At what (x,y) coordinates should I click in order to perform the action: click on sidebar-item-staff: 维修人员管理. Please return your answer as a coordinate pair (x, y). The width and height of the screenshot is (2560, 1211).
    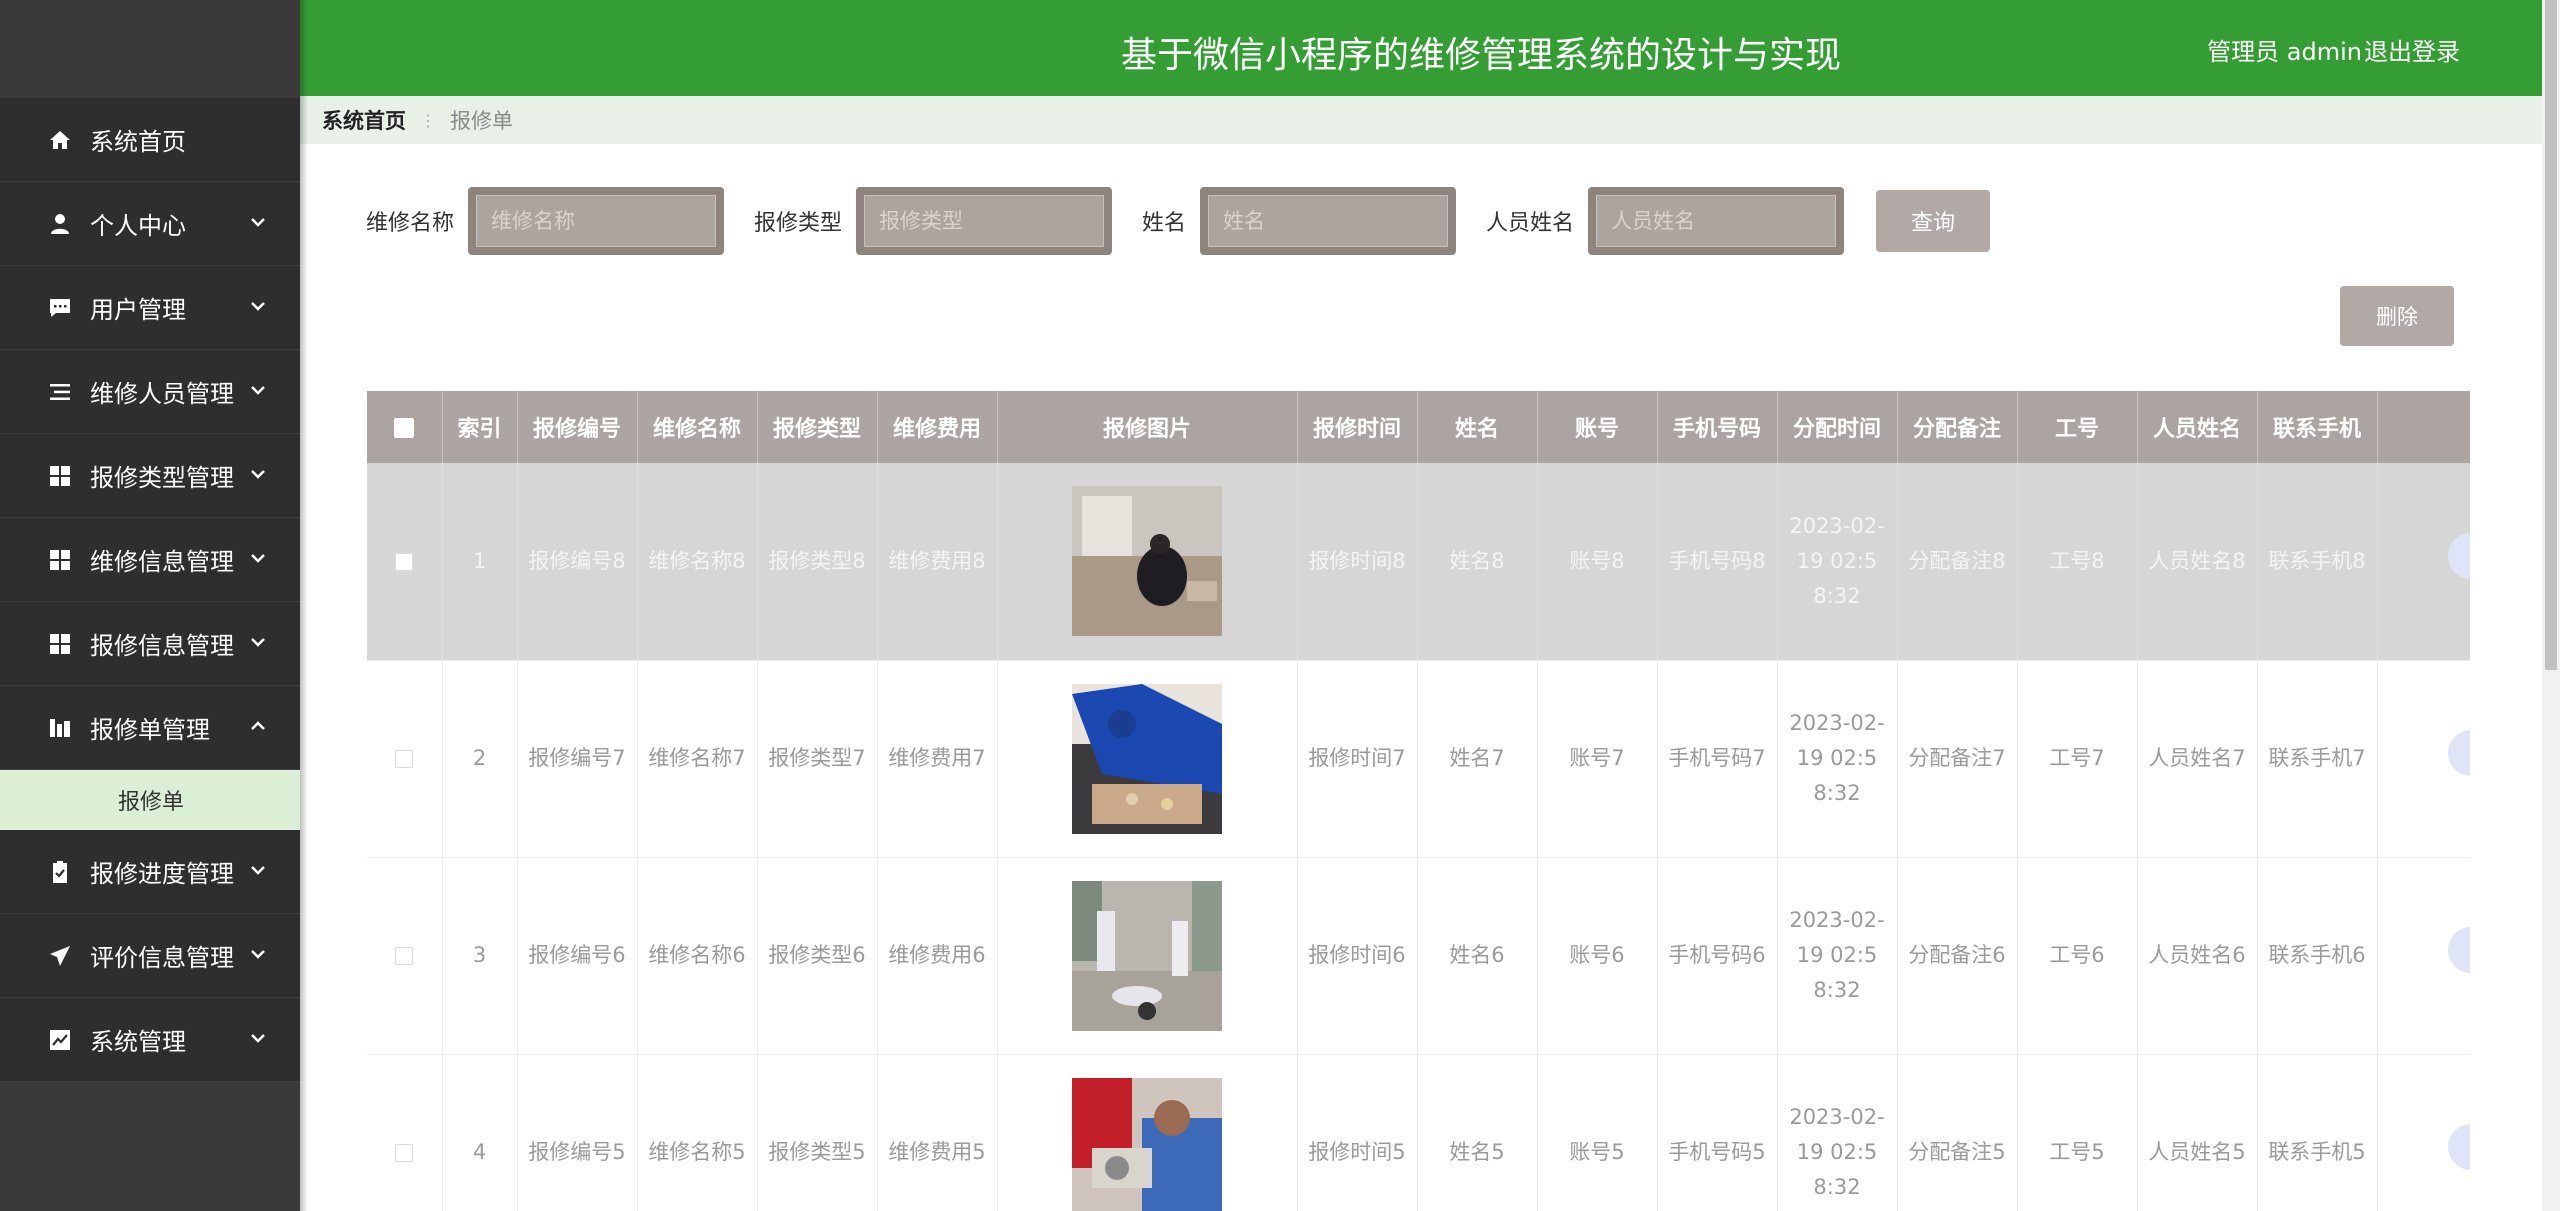
    Looking at the image, I should click on (150, 392).